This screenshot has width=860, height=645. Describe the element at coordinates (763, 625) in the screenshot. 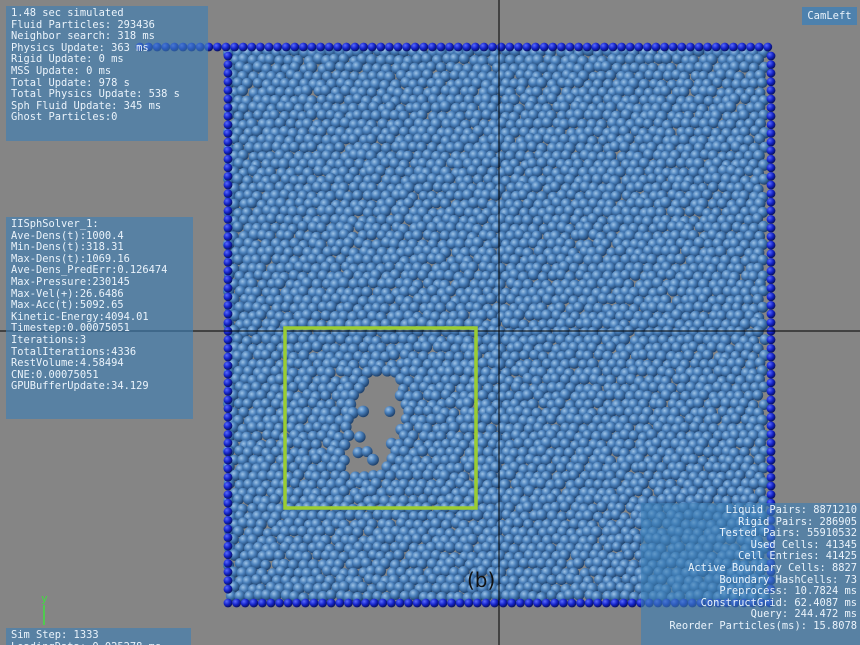

I see `stat-line: Reorder Particles(ms): 15.8078` at that location.